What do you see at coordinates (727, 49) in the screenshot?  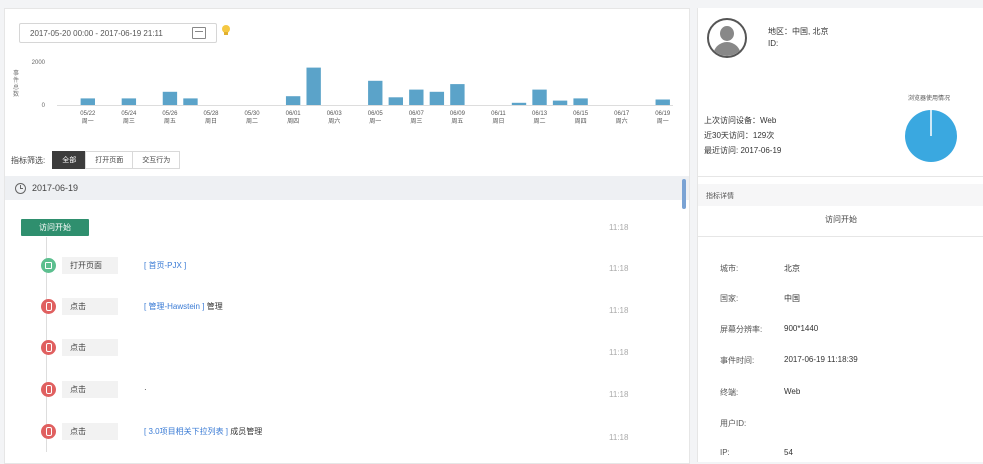 I see `avatar-body` at bounding box center [727, 49].